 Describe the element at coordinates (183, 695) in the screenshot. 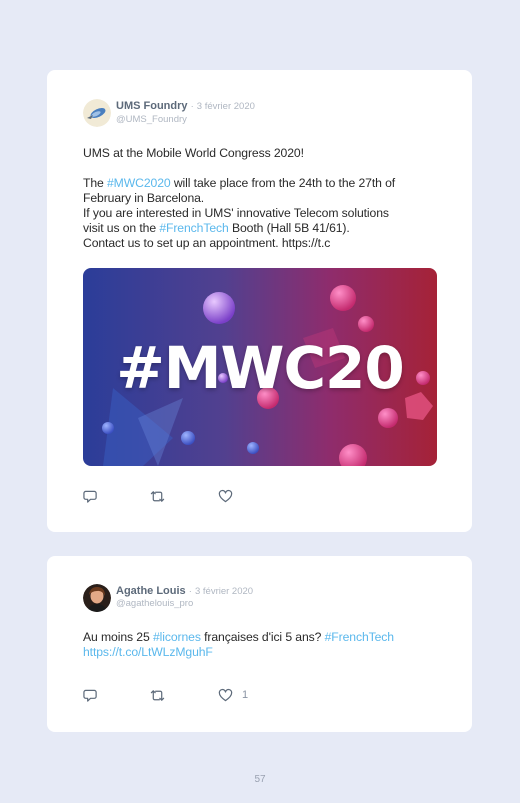

I see `tweet-actions: 1` at that location.